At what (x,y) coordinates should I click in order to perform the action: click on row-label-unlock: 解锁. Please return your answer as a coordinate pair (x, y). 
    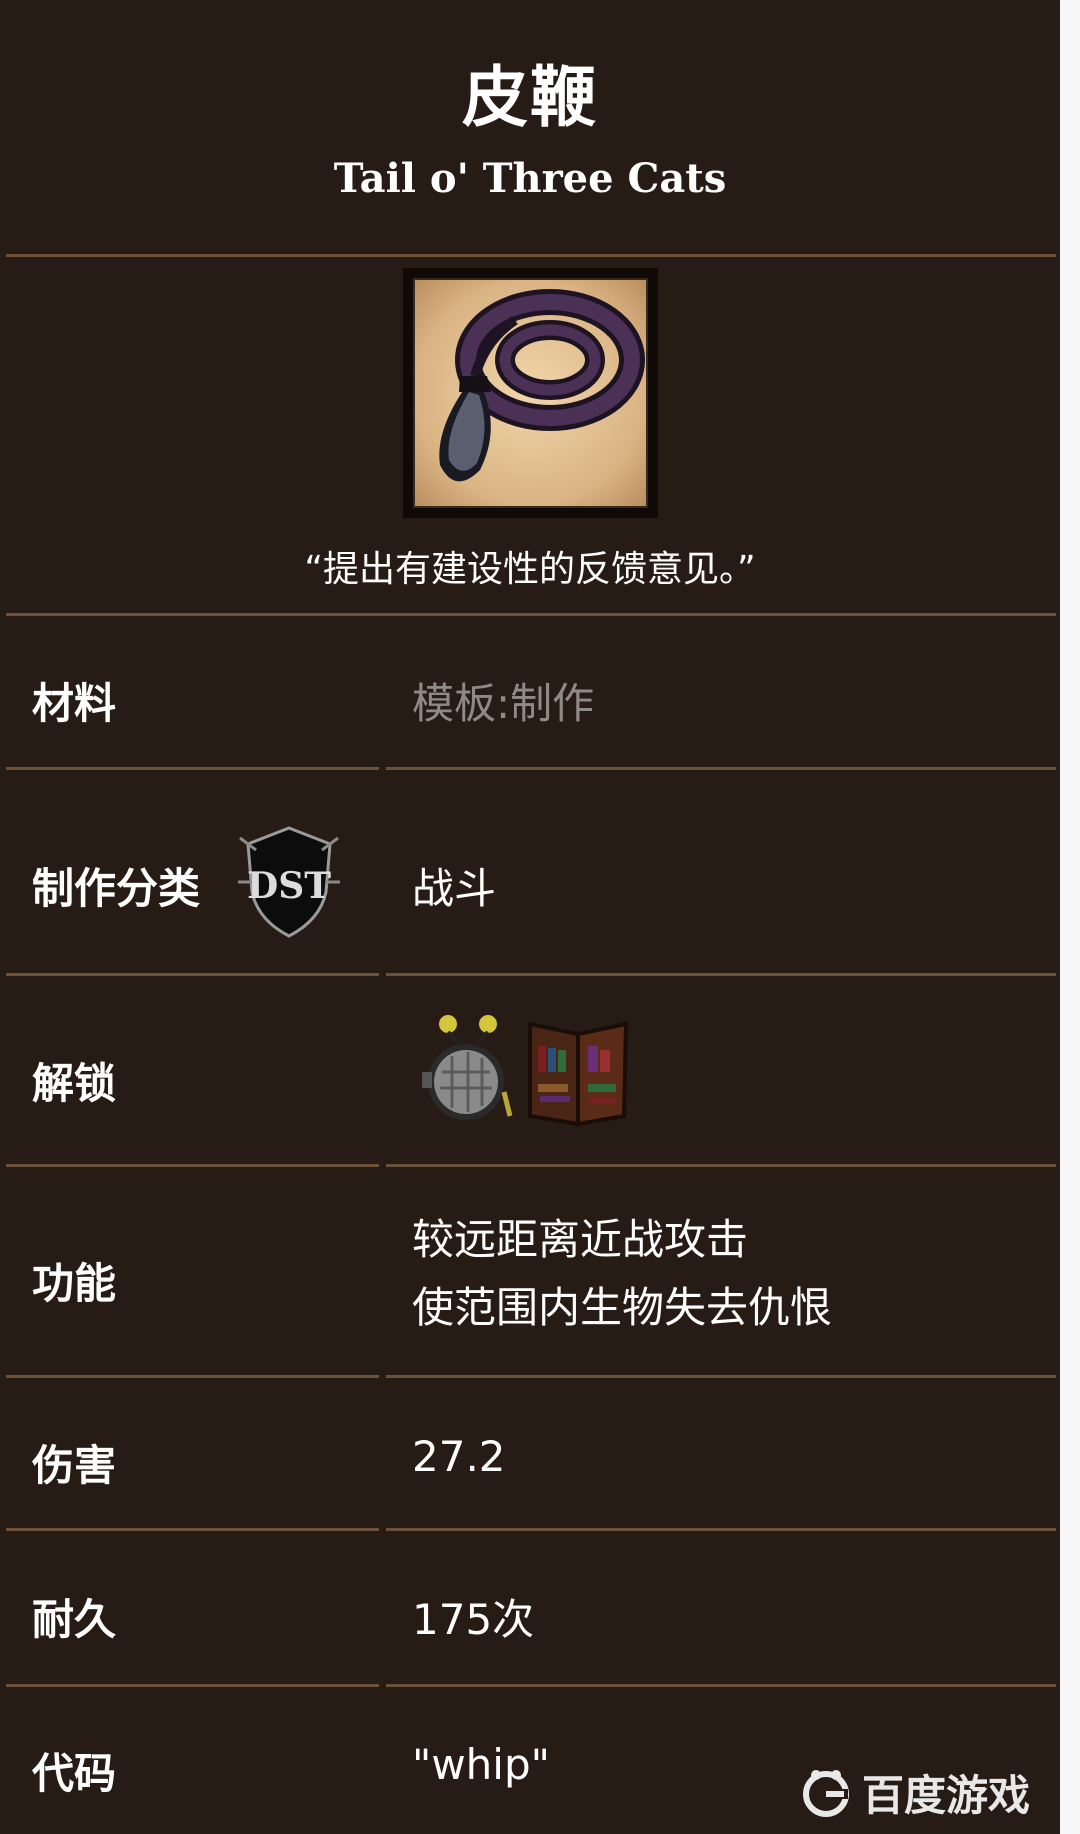
    Looking at the image, I should click on (74, 1083).